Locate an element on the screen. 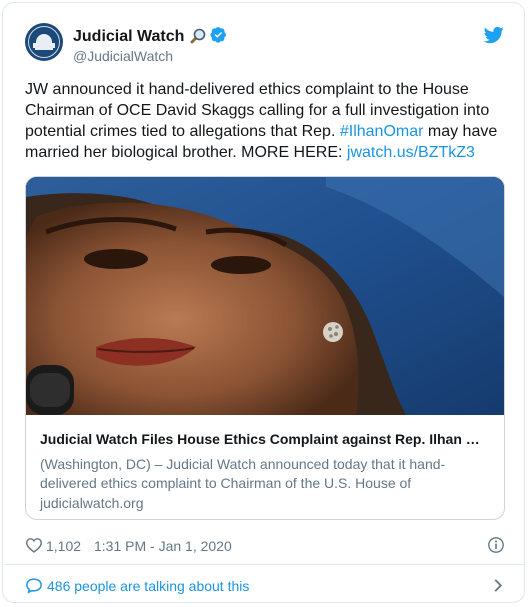 This screenshot has width=529, height=607. footer-divider is located at coordinates (264, 564).